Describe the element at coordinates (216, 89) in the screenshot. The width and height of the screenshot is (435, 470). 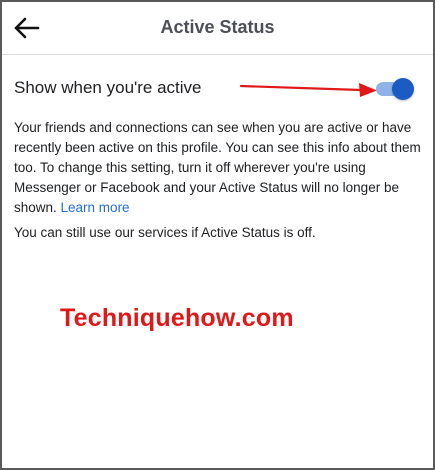
I see `show-active-setting-row: Show when you're active` at that location.